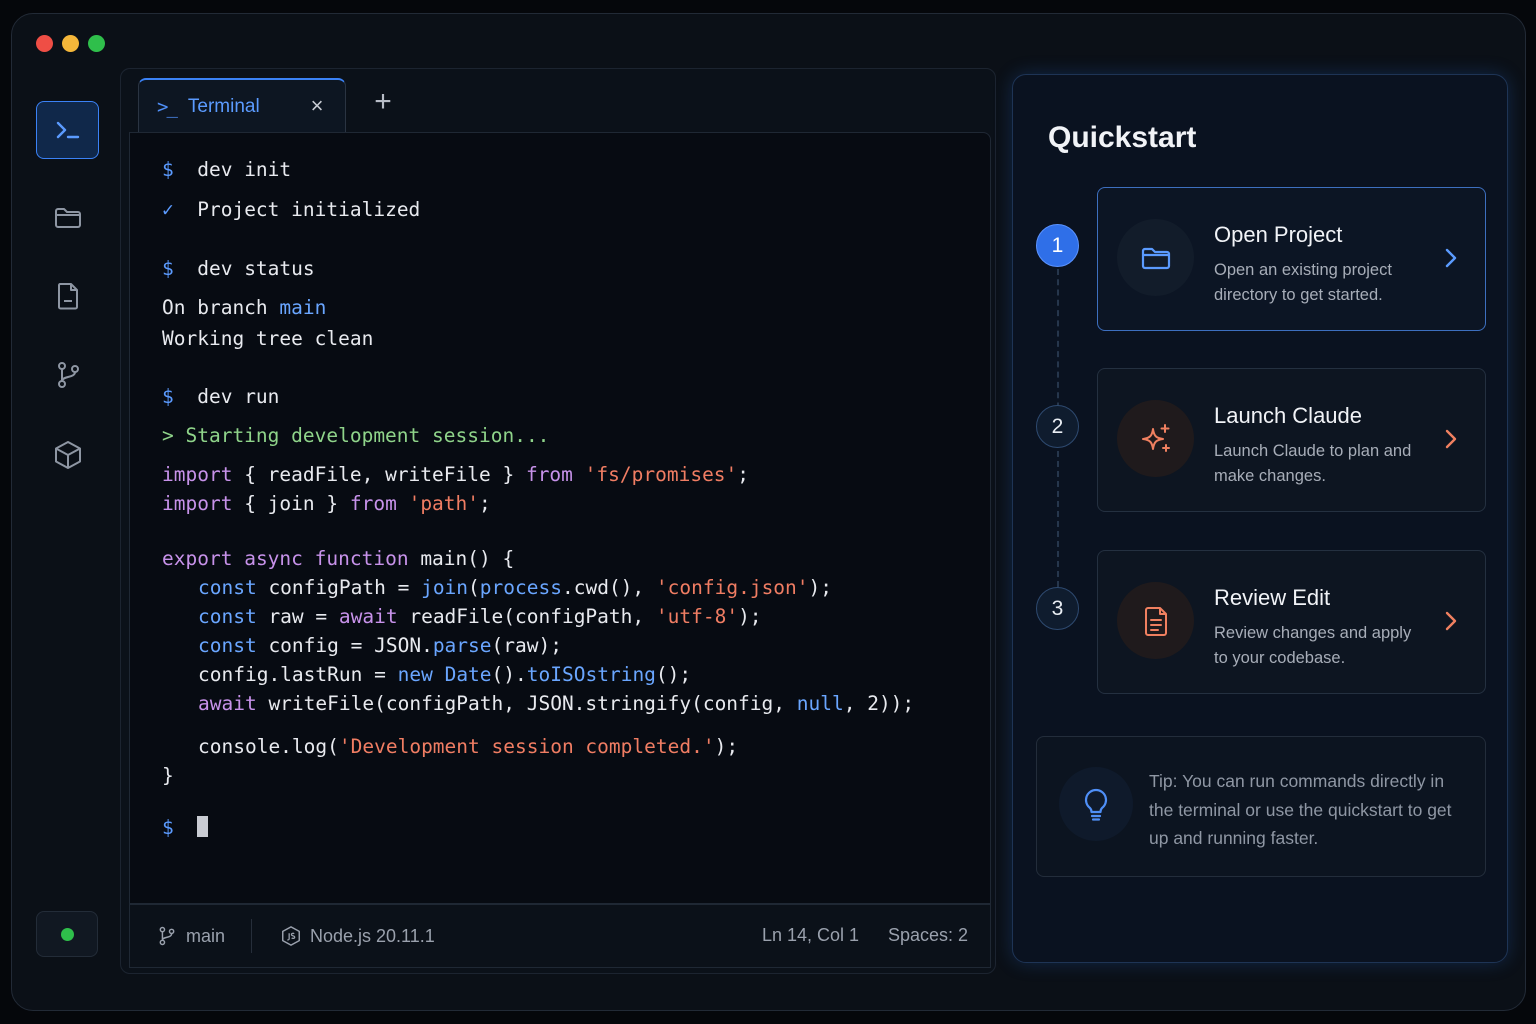  Describe the element at coordinates (66, 542) in the screenshot. I see `activity-sidebar` at that location.